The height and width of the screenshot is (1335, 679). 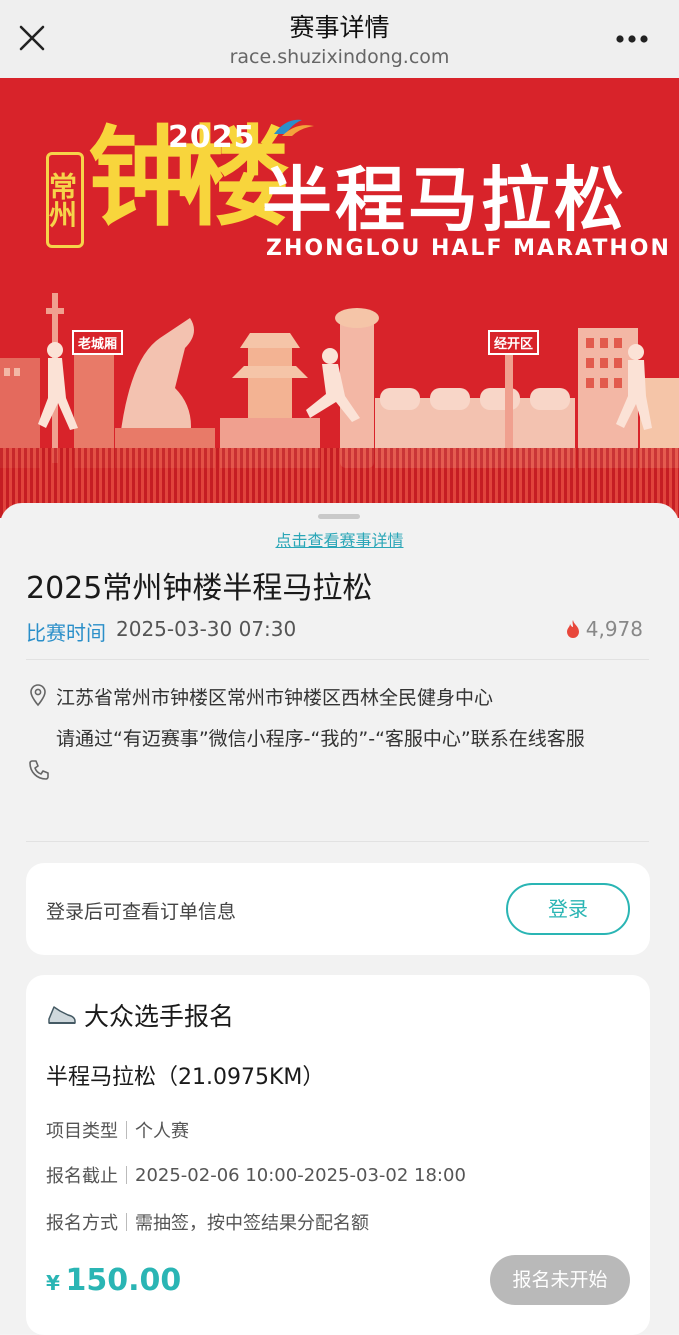 What do you see at coordinates (560, 1280) in the screenshot?
I see `registration-not-started-button: 报名未开始` at bounding box center [560, 1280].